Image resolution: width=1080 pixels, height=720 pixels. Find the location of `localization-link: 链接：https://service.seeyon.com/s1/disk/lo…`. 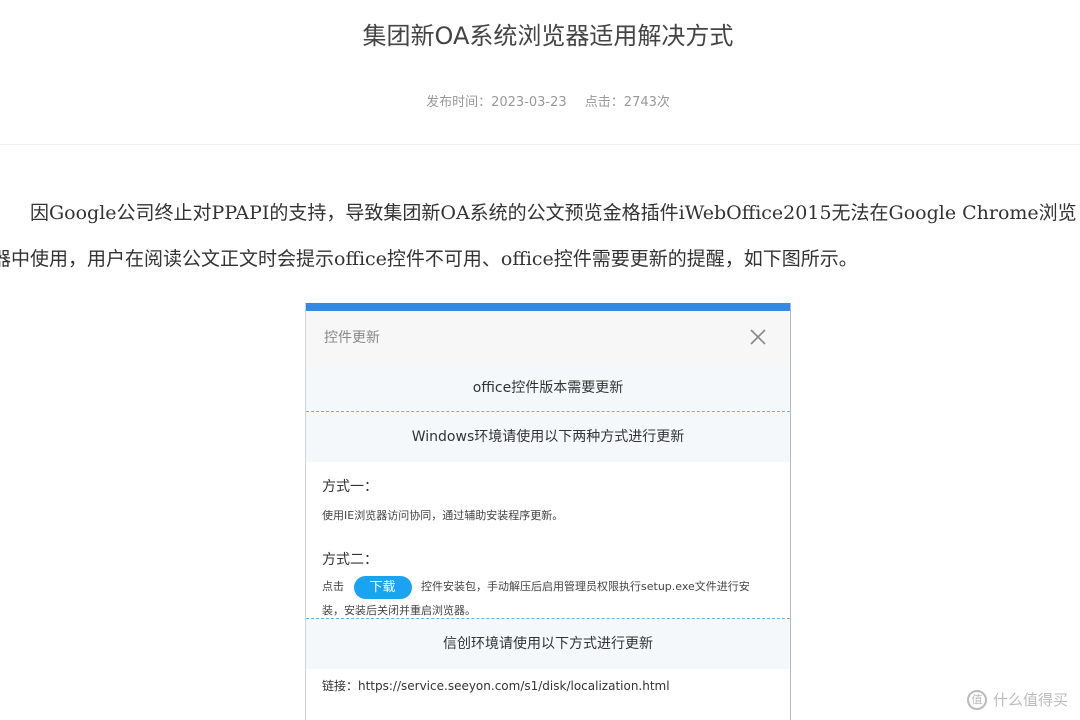

localization-link: 链接：https://service.seeyon.com/s1/disk/lo… is located at coordinates (548, 685).